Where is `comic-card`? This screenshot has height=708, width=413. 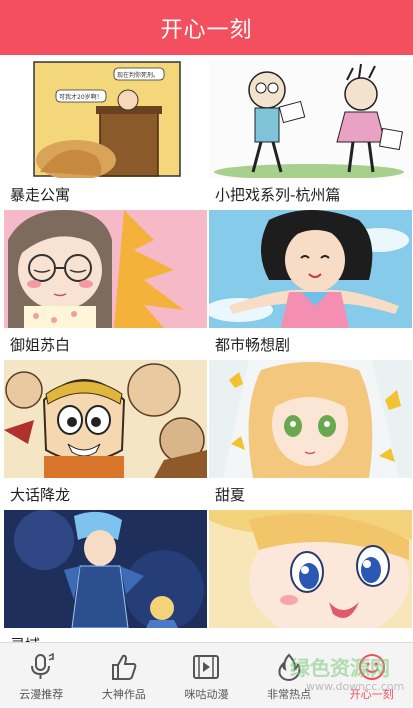
comic-card is located at coordinates (310, 576).